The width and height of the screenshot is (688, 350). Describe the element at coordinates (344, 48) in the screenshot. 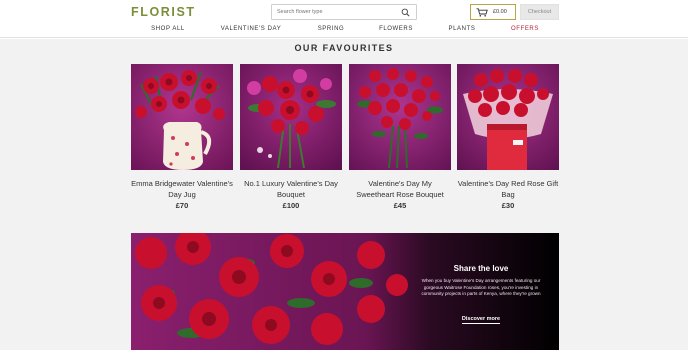

I see `section-title: OUR FAVOURITES` at that location.